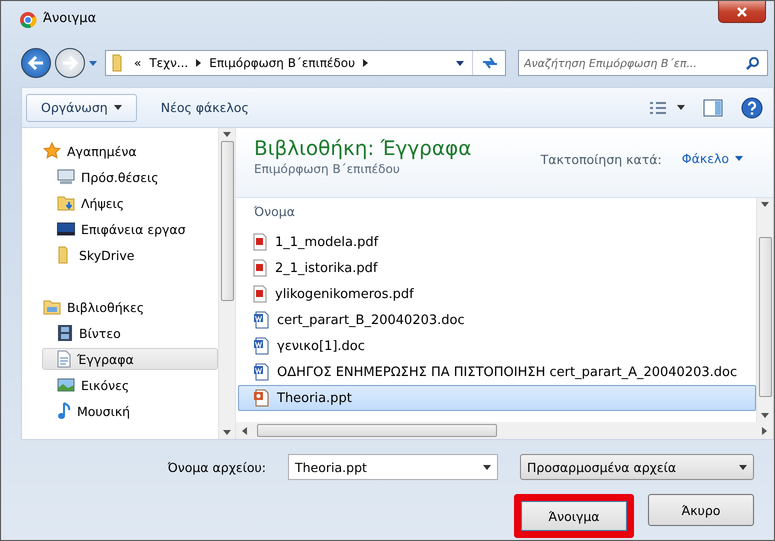  I want to click on preview-pane-button, so click(713, 107).